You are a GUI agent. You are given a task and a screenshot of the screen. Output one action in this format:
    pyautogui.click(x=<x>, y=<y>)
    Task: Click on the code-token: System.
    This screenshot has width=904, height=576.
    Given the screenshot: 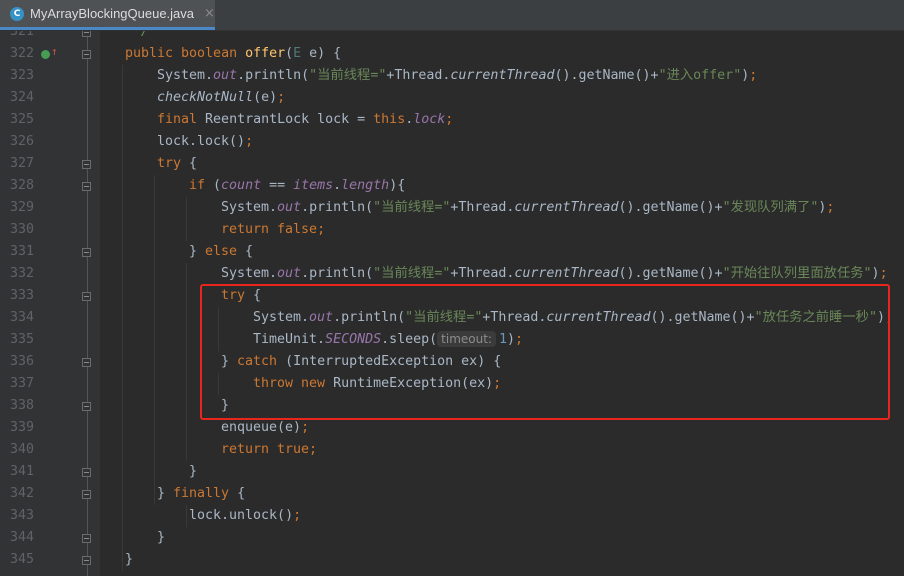 What is the action you would take?
    pyautogui.click(x=249, y=207)
    